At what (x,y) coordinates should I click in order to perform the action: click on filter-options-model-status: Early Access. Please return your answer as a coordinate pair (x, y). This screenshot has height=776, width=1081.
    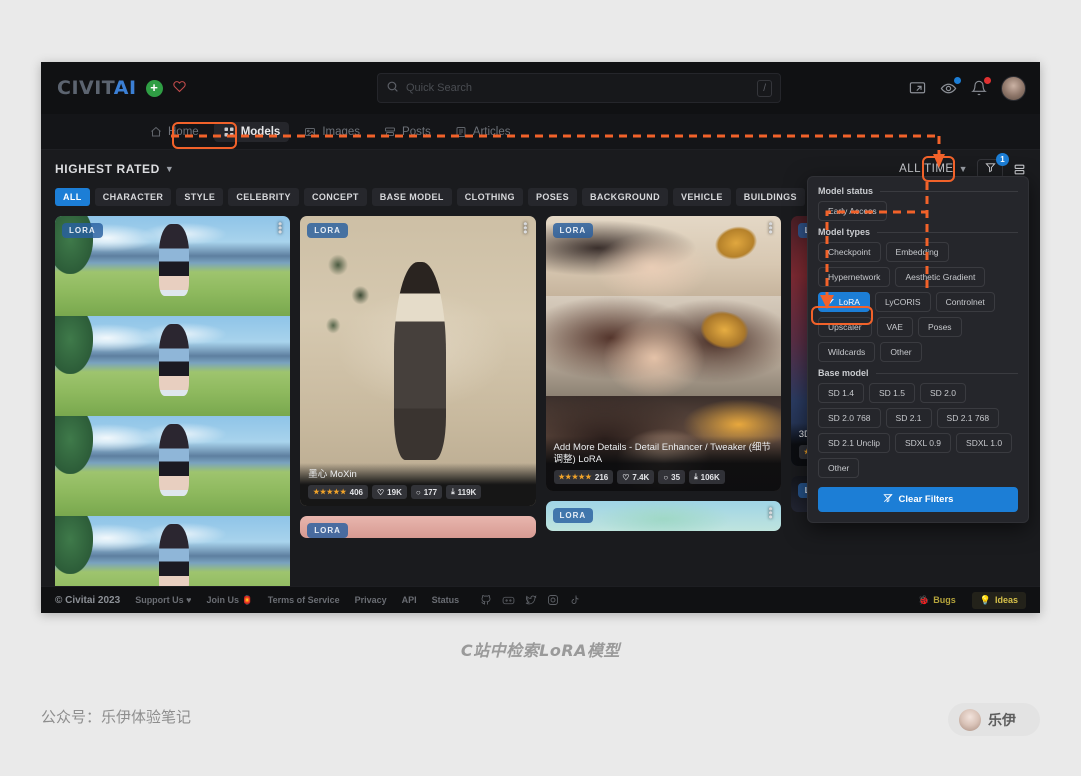
    Looking at the image, I should click on (918, 211).